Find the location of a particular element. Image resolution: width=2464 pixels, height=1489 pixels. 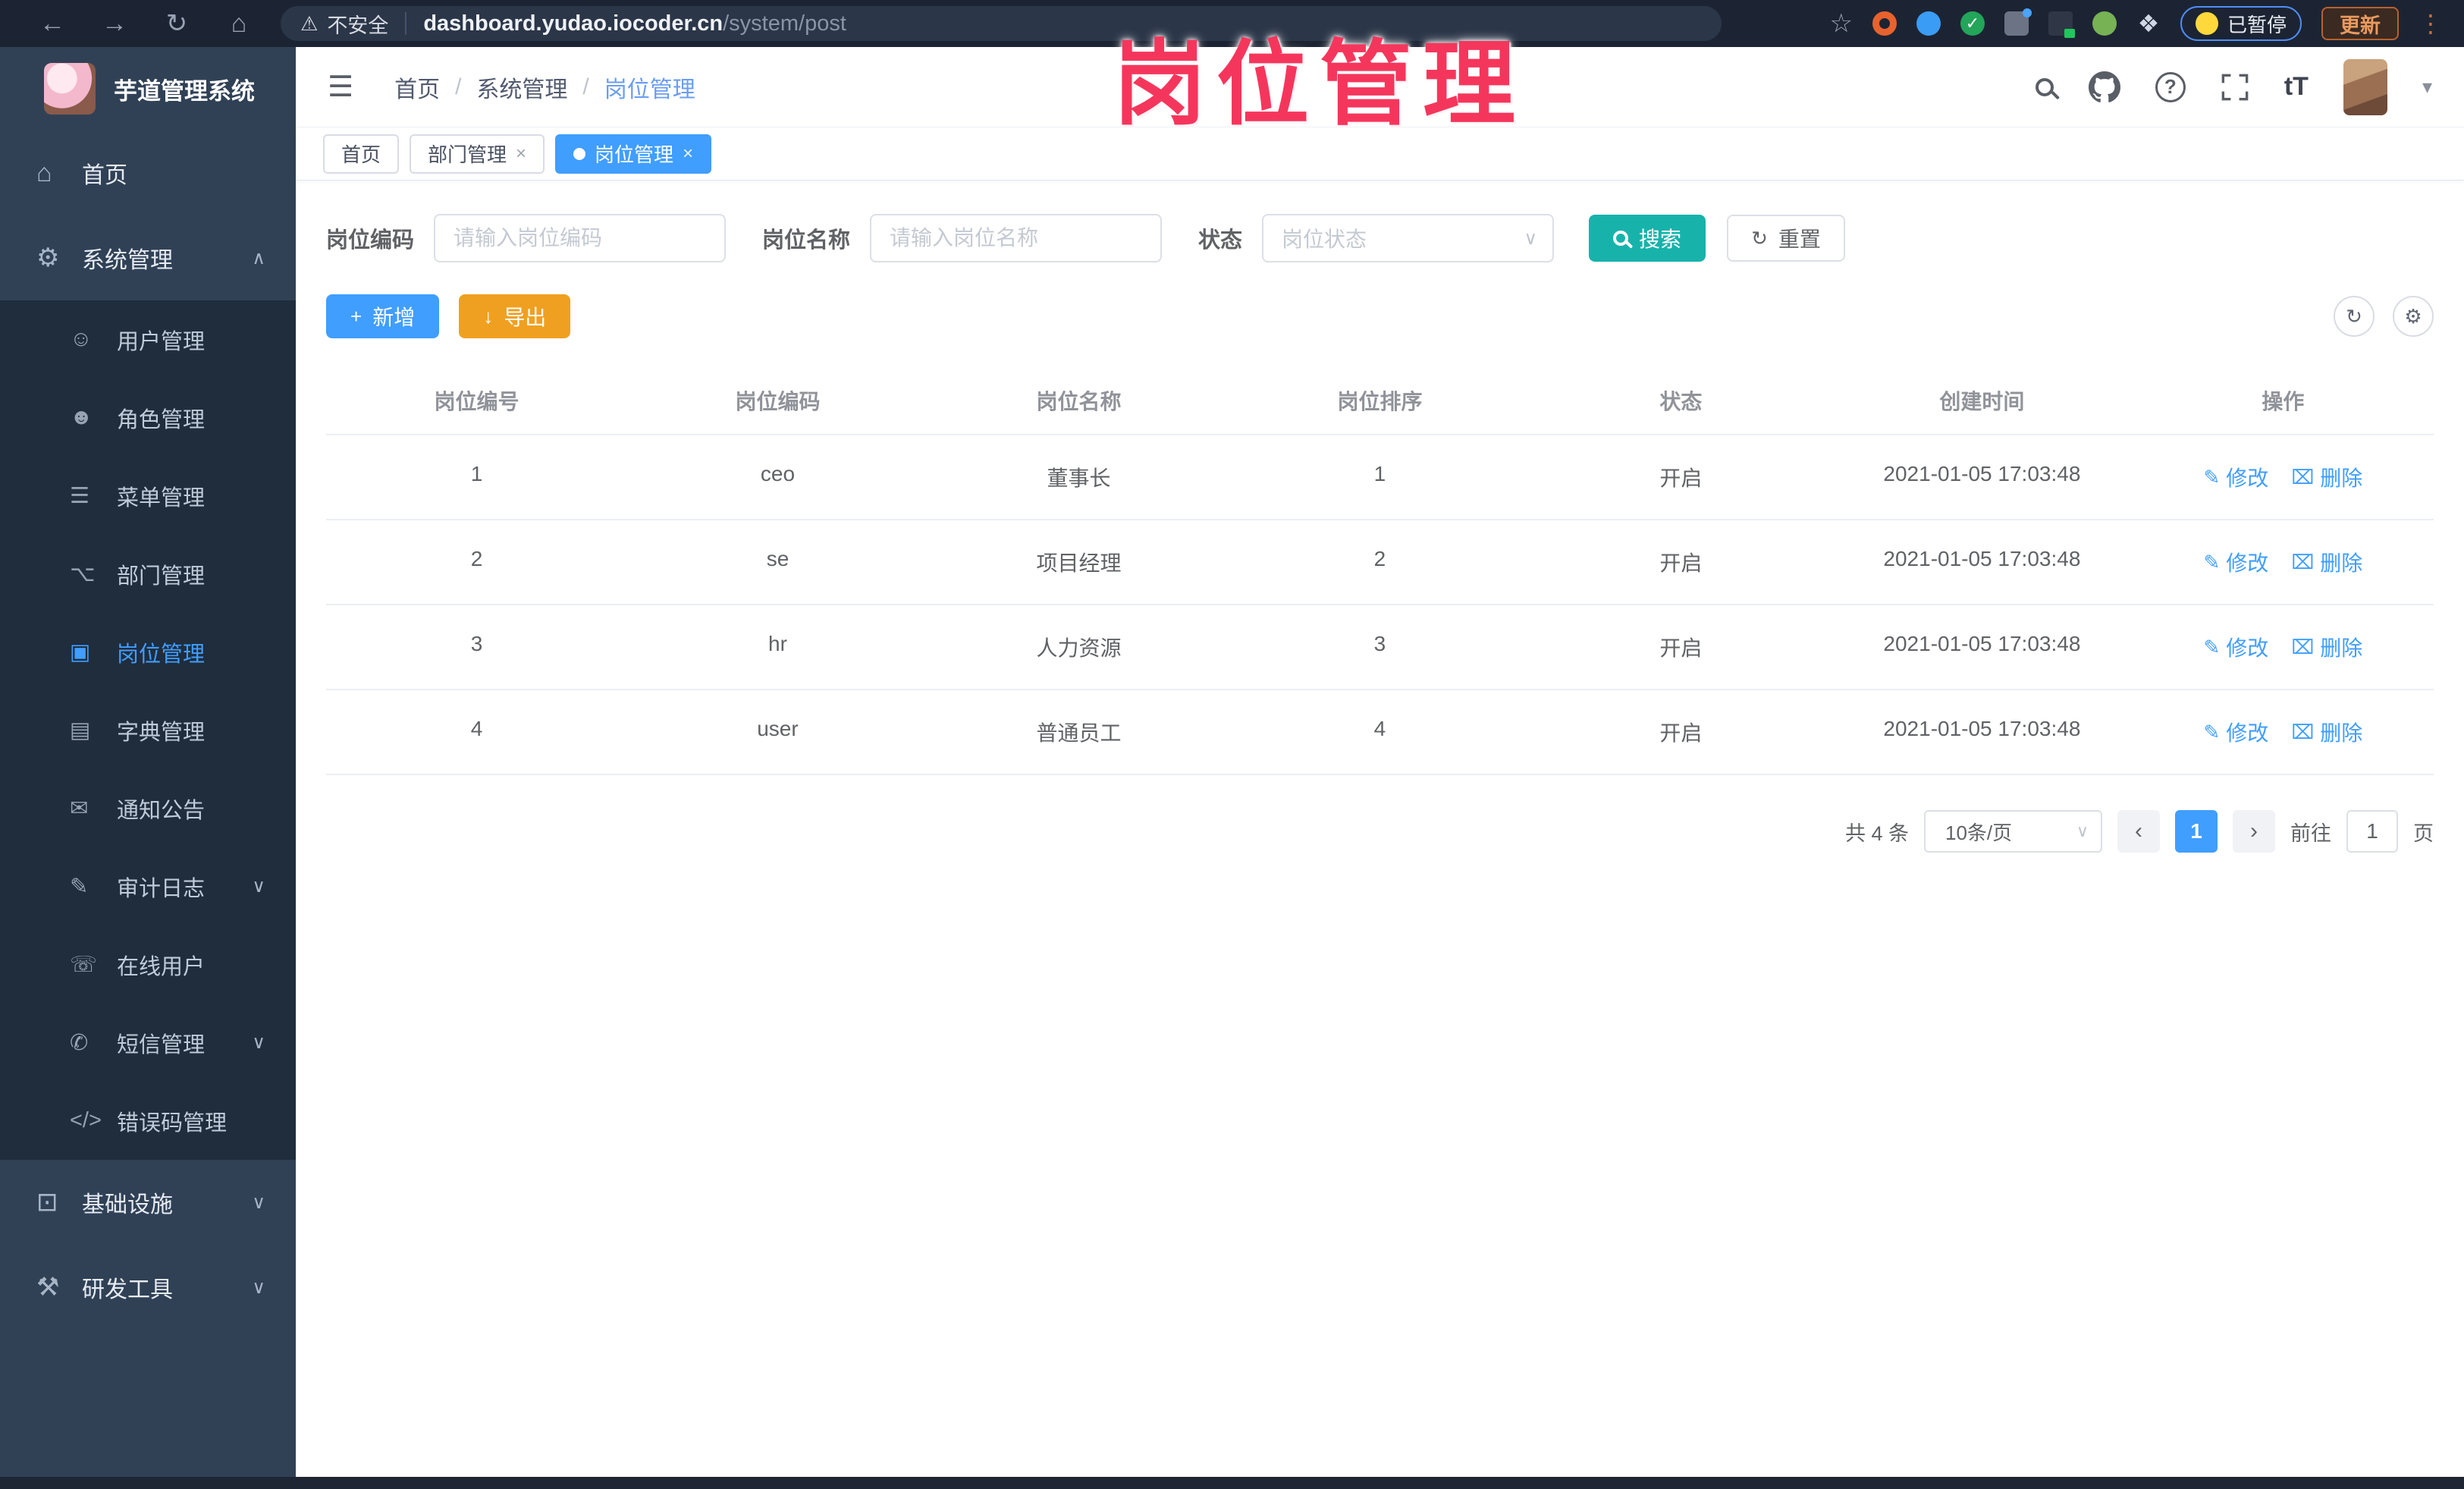

address-divider is located at coordinates (406, 23).